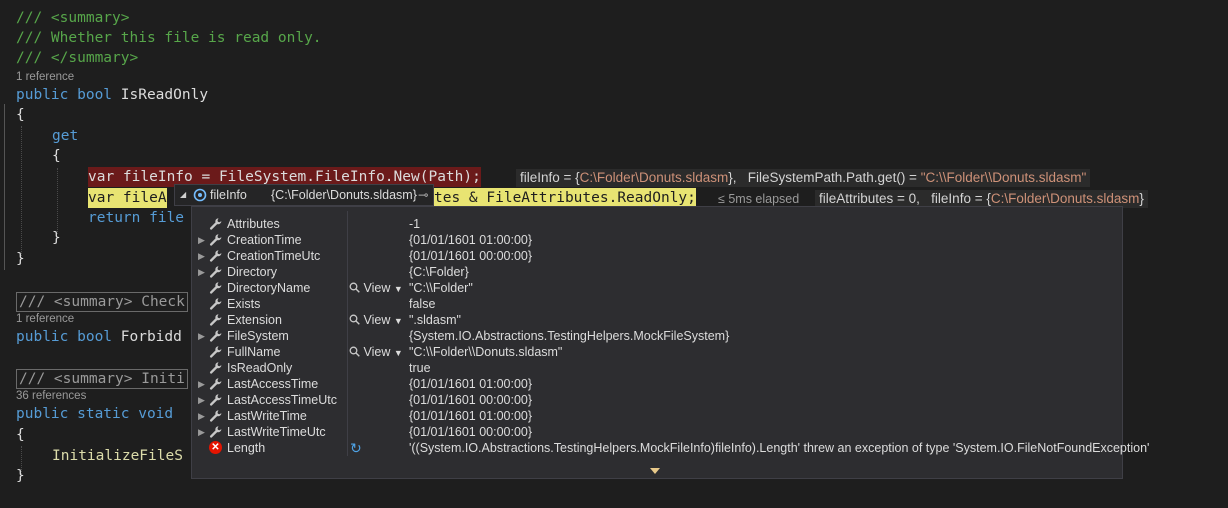 The width and height of the screenshot is (1228, 508). Describe the element at coordinates (282, 400) in the screenshot. I see `member-name: LastAccessTimeUtc` at that location.